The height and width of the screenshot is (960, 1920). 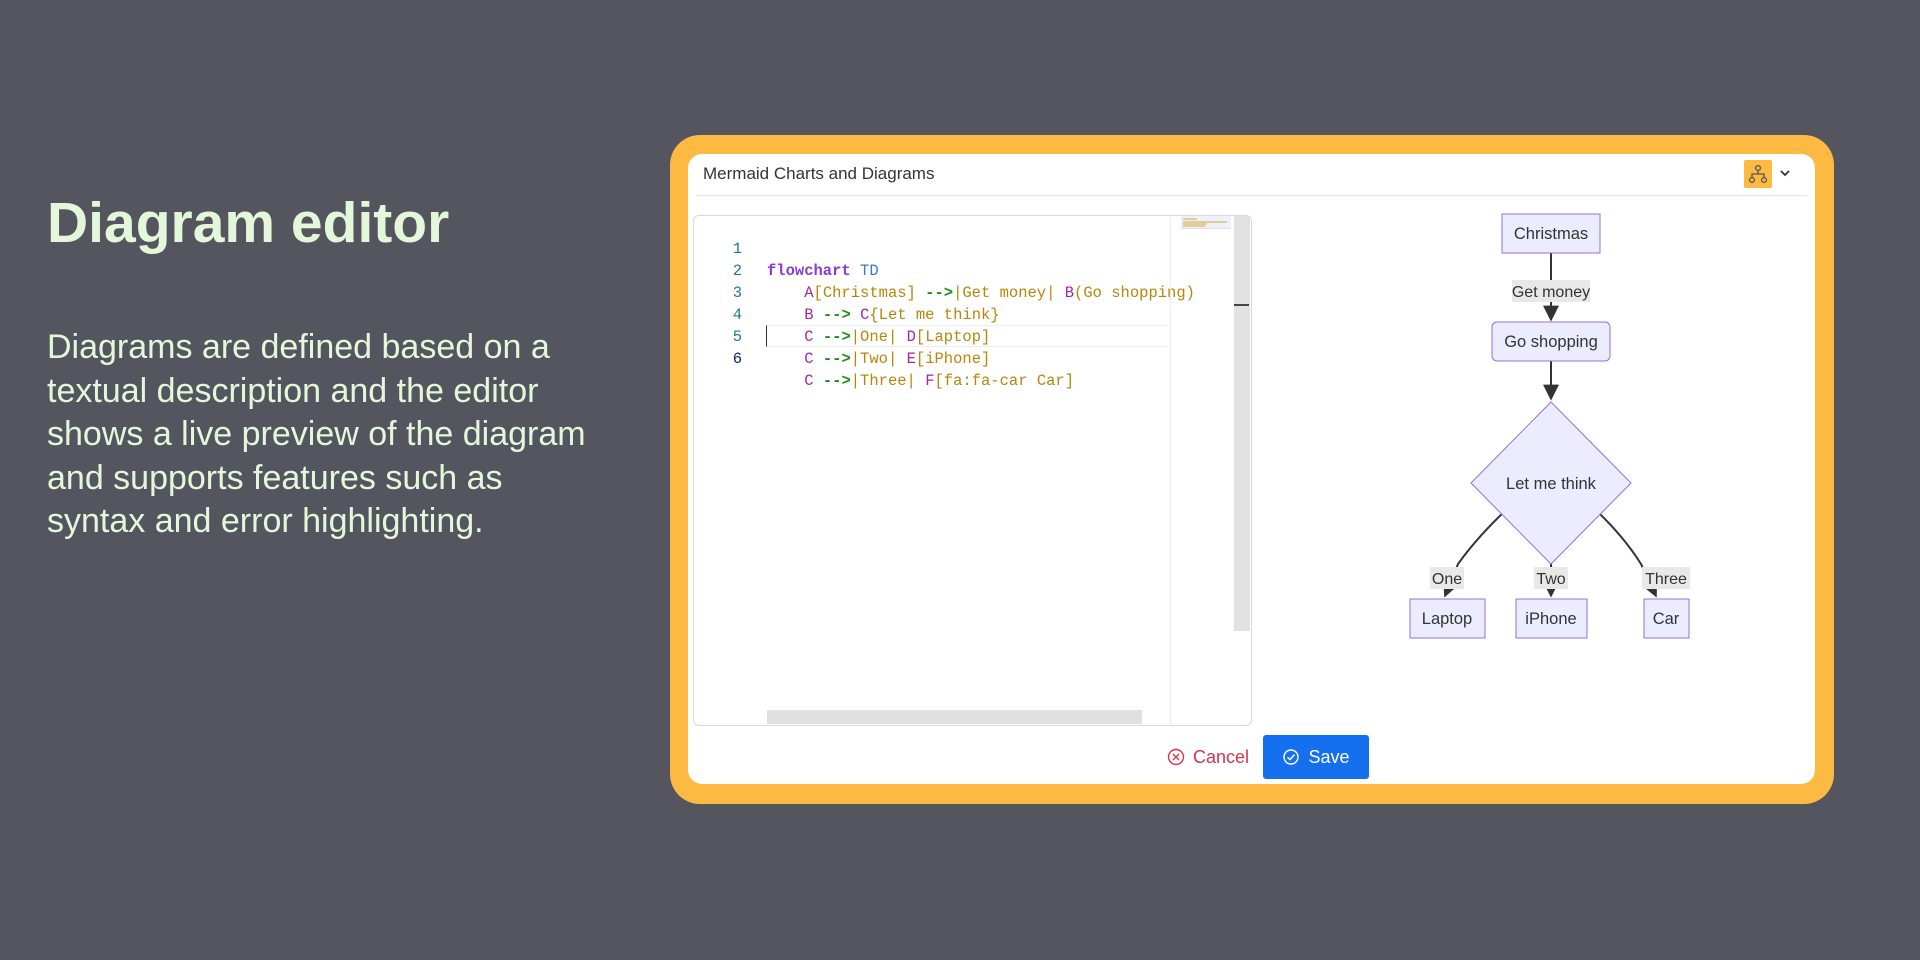 What do you see at coordinates (1550, 579) in the screenshot?
I see `edge-label-two: Two` at bounding box center [1550, 579].